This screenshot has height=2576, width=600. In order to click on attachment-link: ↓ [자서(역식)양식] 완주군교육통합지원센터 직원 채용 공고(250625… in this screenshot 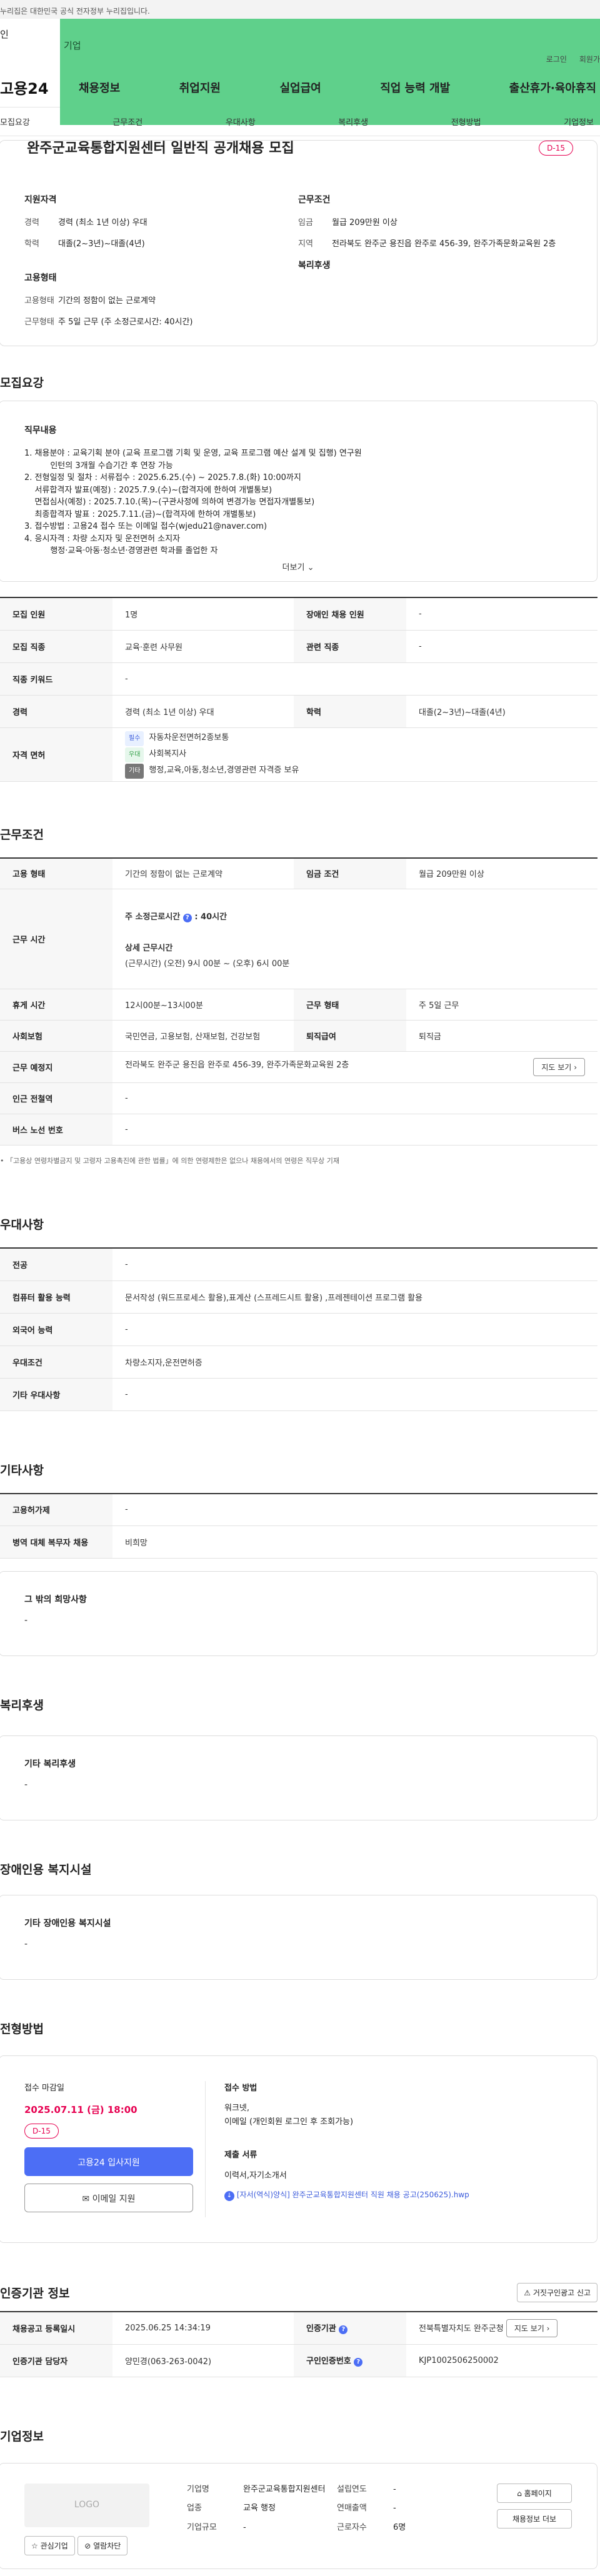, I will do `click(398, 2195)`.